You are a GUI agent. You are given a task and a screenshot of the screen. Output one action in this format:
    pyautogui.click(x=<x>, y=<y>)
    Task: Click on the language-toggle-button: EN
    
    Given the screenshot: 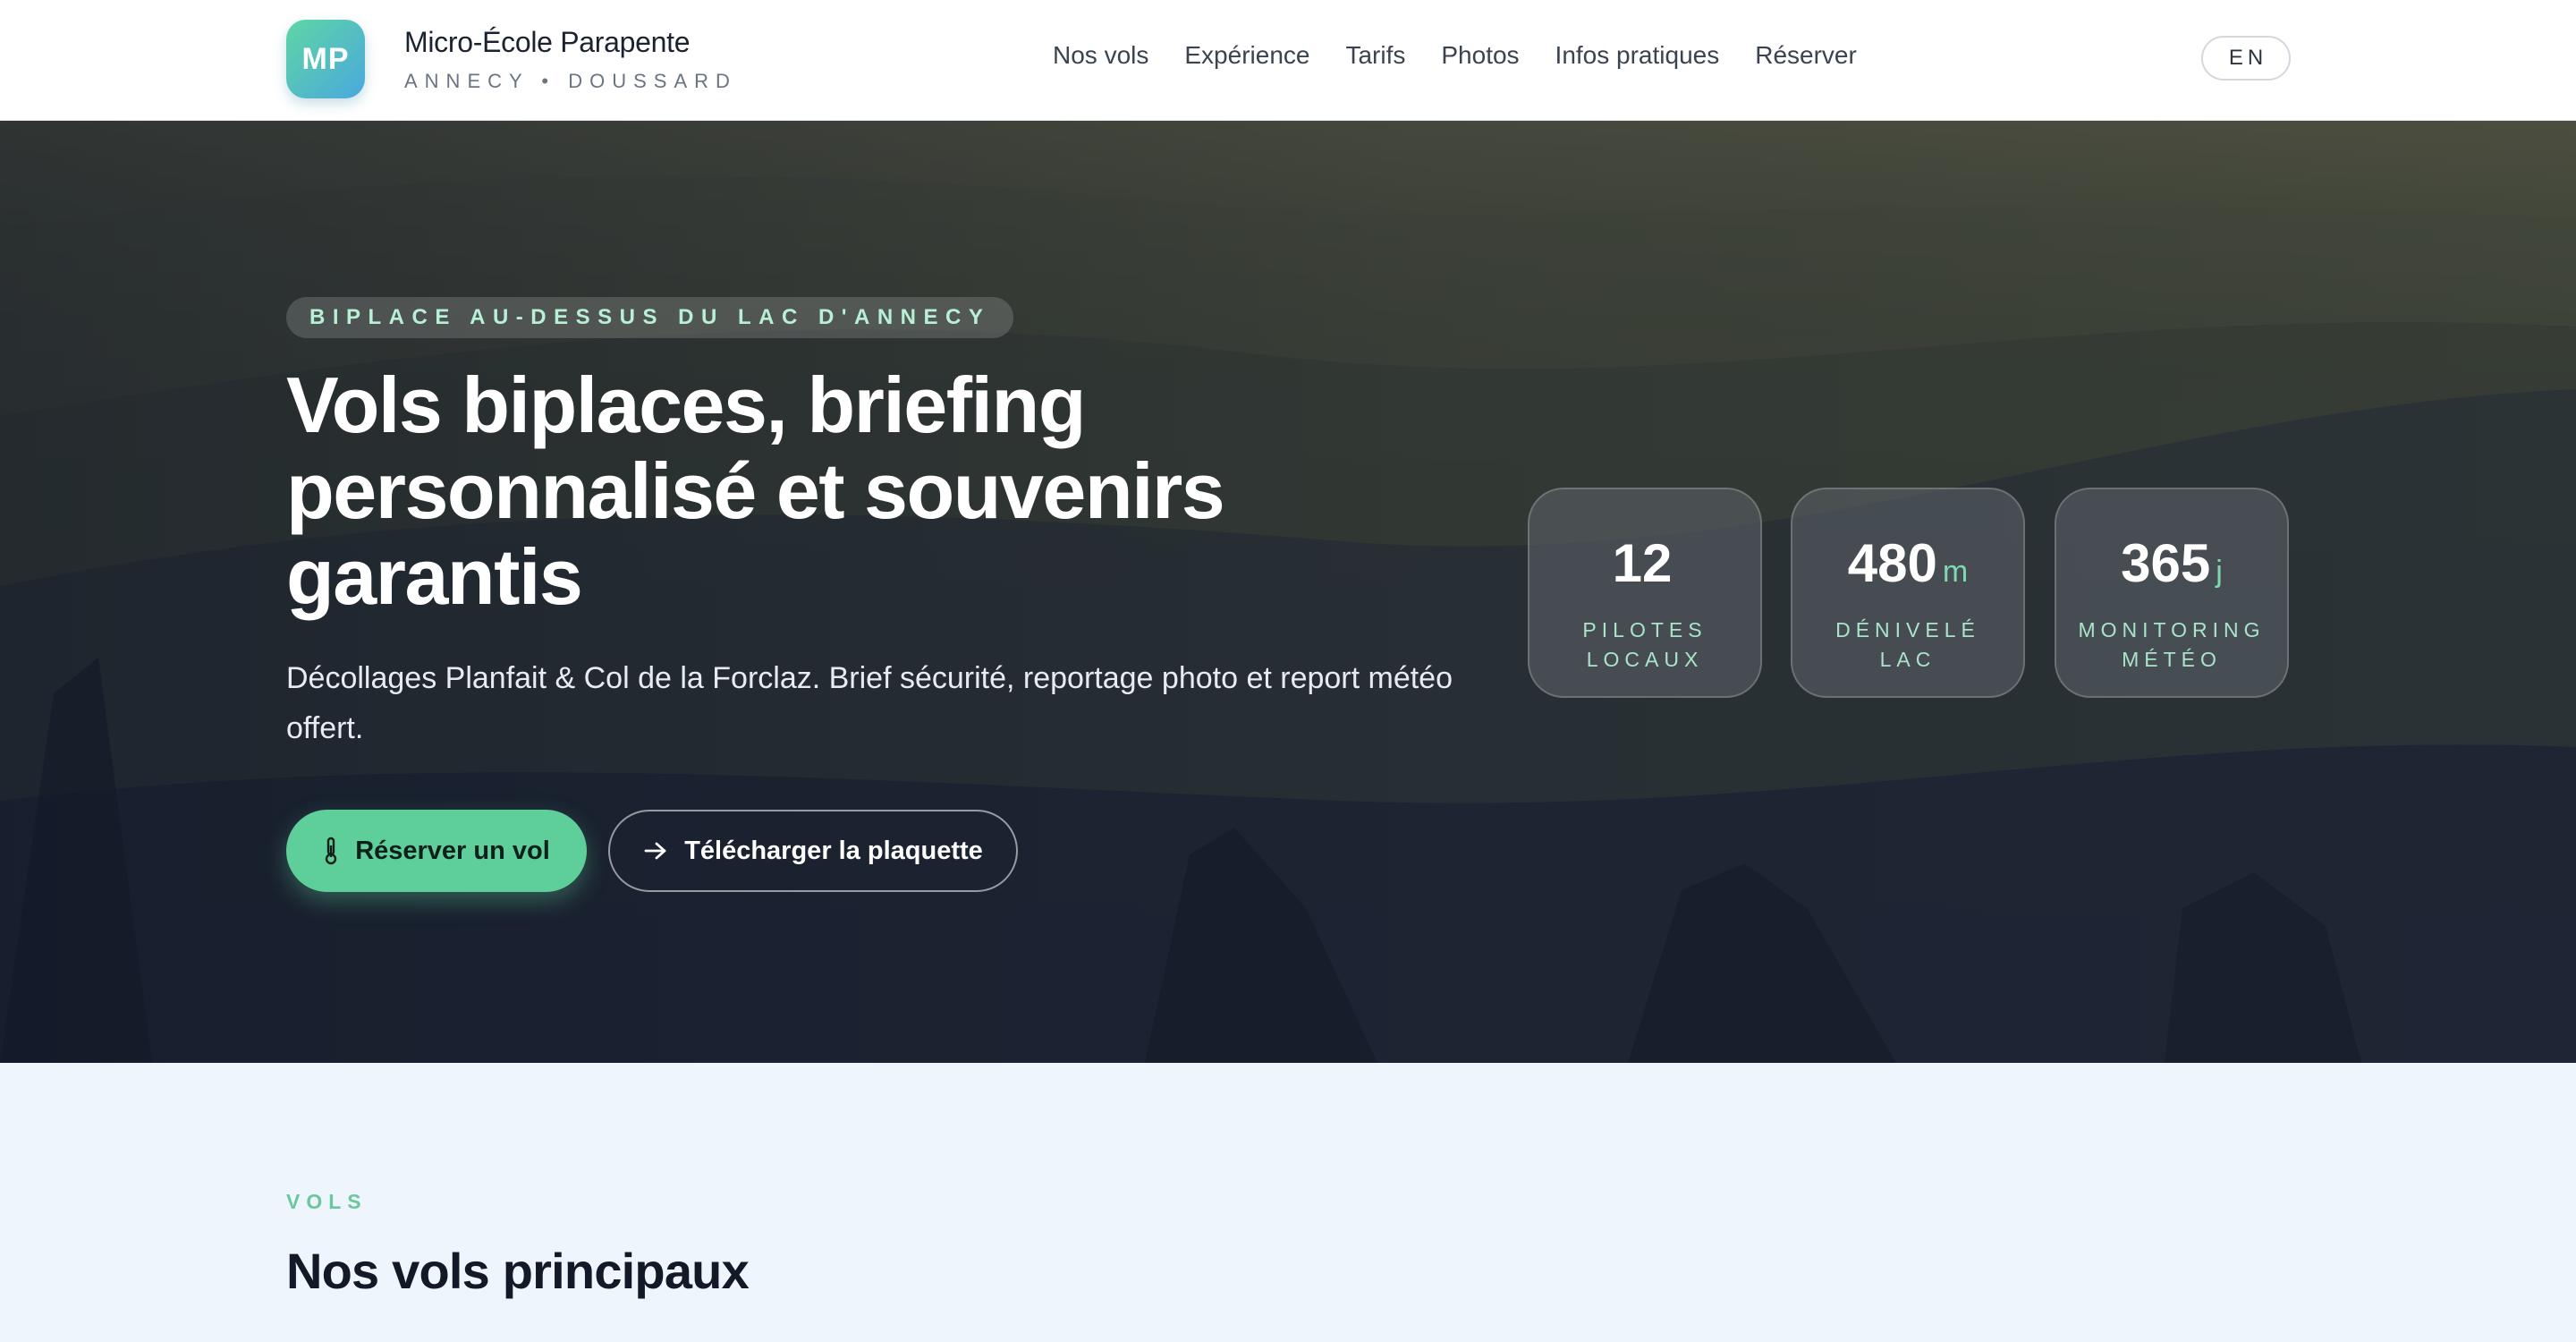 What is the action you would take?
    pyautogui.click(x=2246, y=59)
    